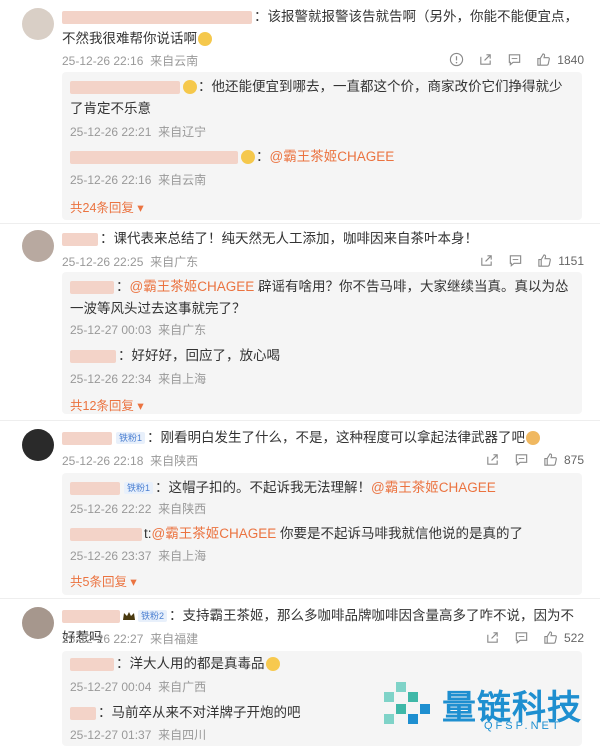 The height and width of the screenshot is (746, 600). I want to click on warning-circle-icon, so click(456, 59).